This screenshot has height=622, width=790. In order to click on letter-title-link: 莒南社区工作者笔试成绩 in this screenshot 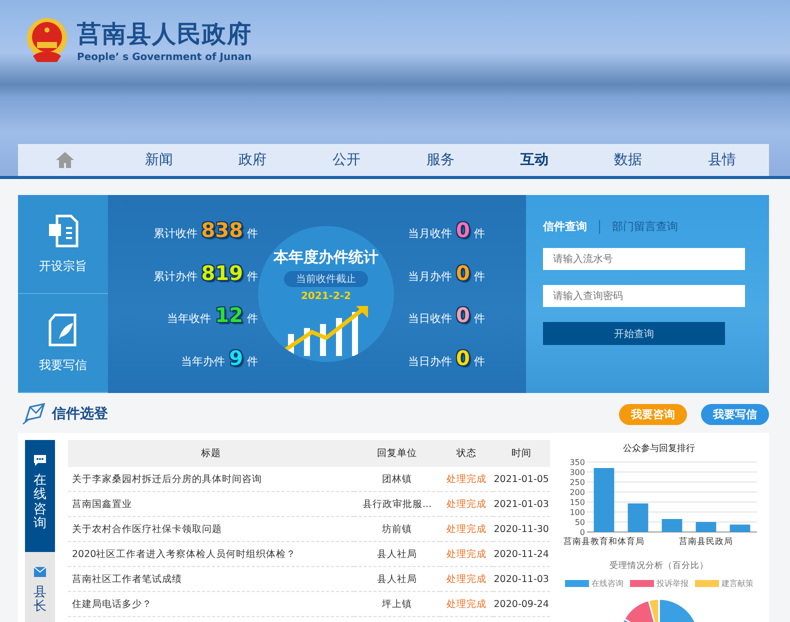, I will do `click(211, 579)`.